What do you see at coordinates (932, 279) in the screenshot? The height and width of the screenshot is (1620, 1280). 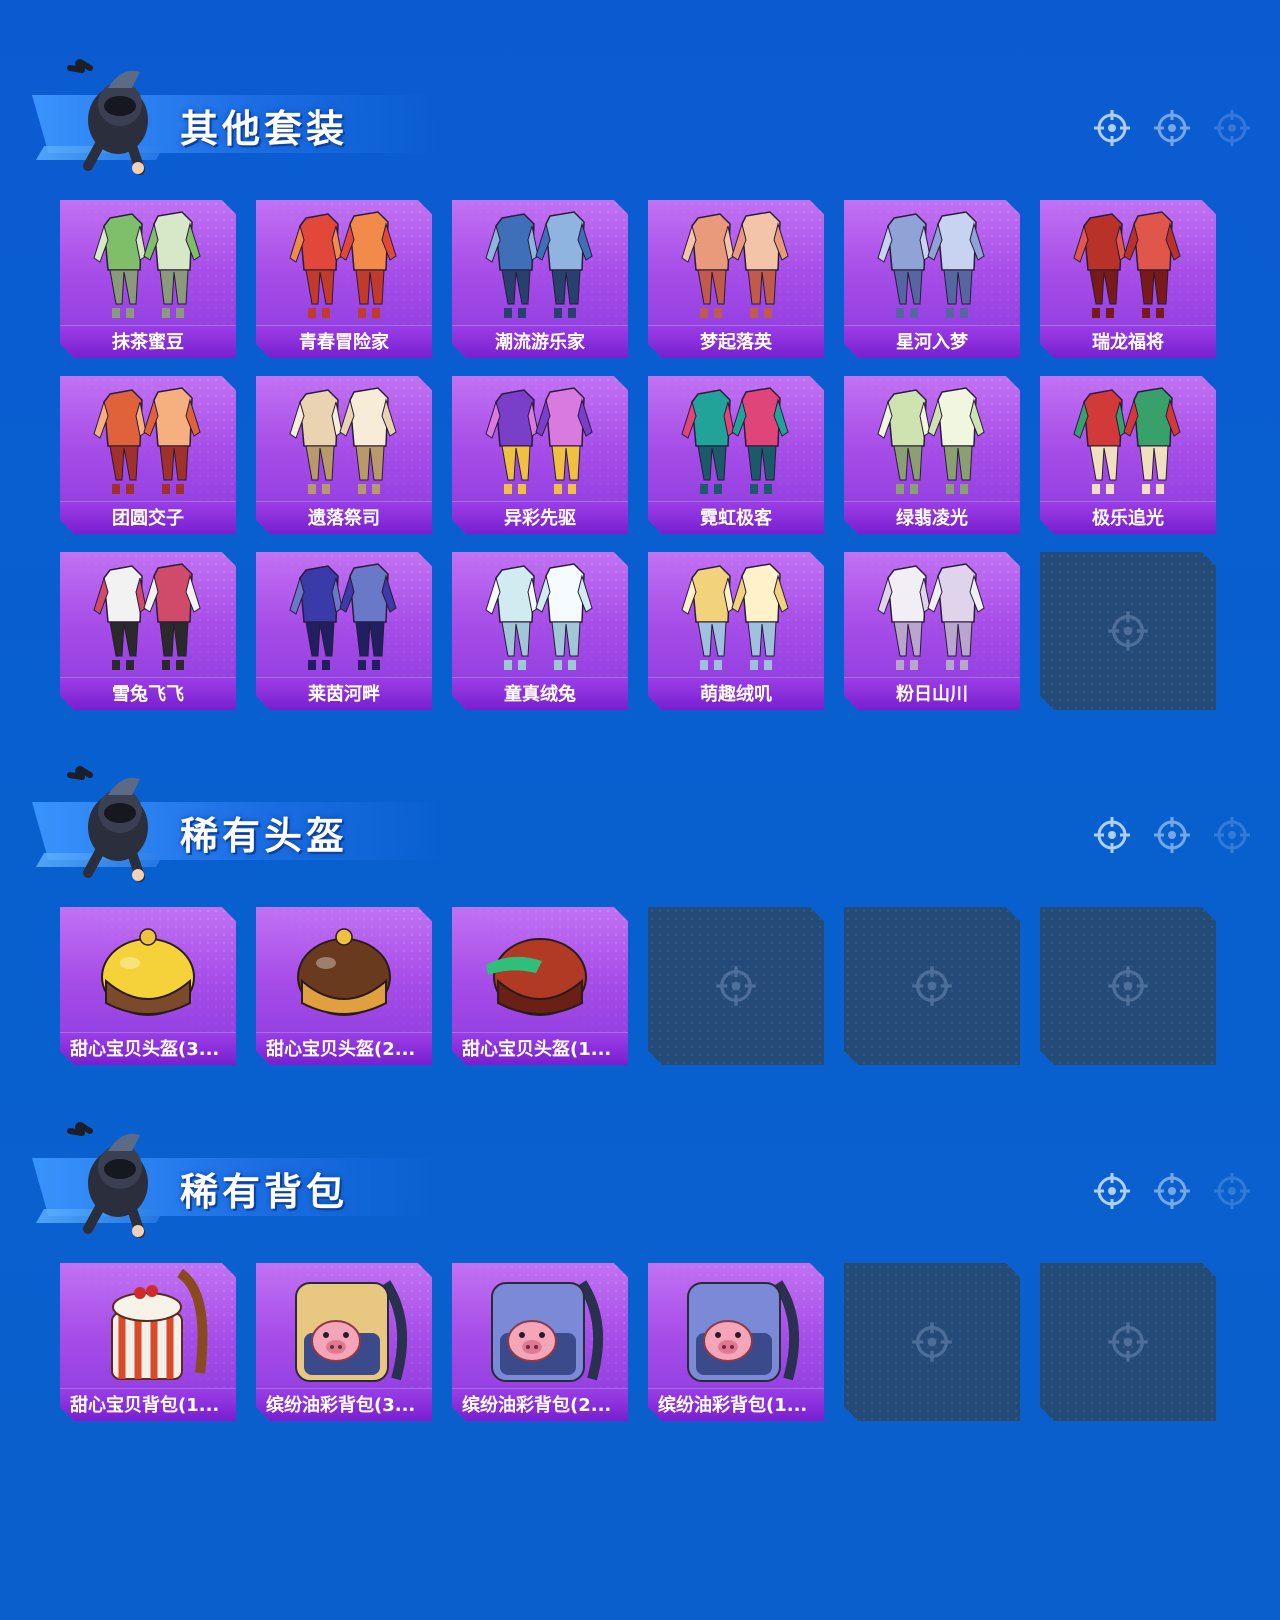 I see `item-card: 星河入梦` at bounding box center [932, 279].